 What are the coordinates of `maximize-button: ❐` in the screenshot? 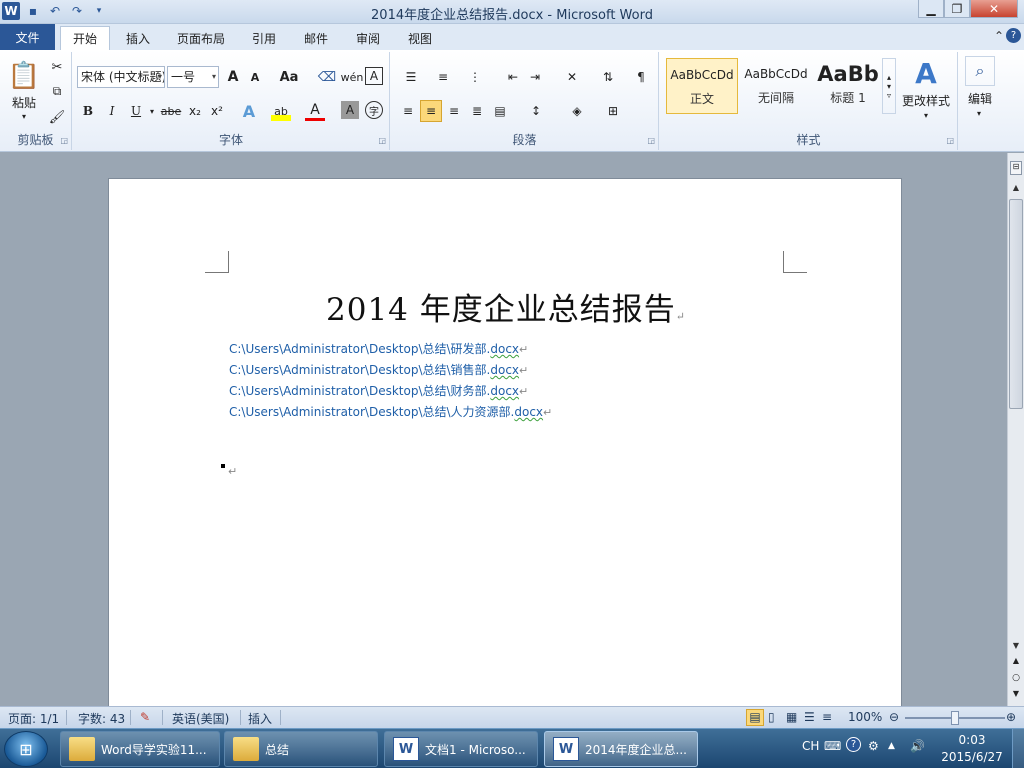 It's located at (957, 9).